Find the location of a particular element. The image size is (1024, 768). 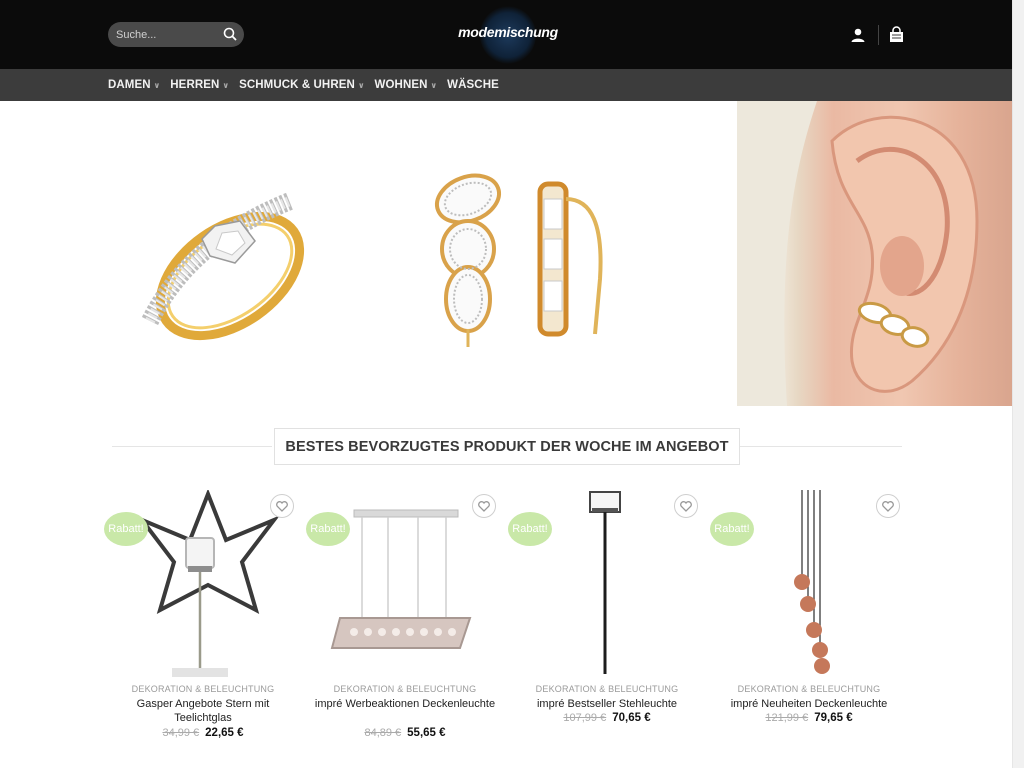

sale-price: 22,65 € is located at coordinates (224, 733).